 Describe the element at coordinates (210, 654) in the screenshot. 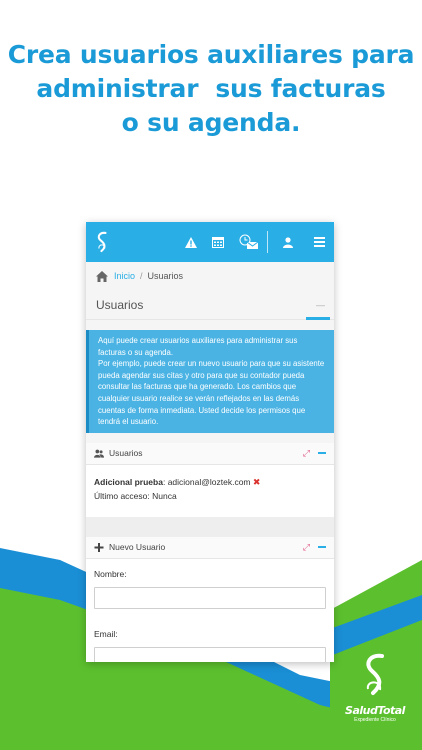

I see `email-input` at that location.